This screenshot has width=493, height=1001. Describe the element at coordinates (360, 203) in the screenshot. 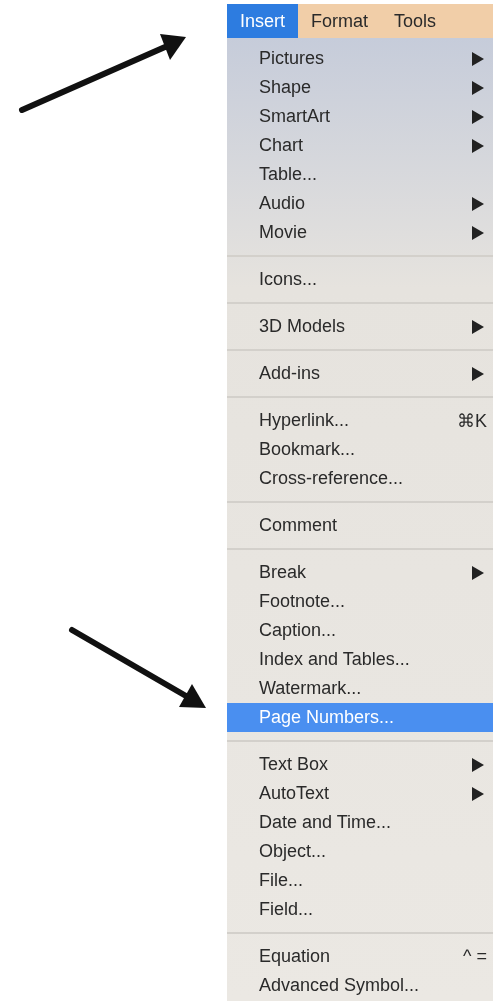

I see `menu-item: Audio` at that location.